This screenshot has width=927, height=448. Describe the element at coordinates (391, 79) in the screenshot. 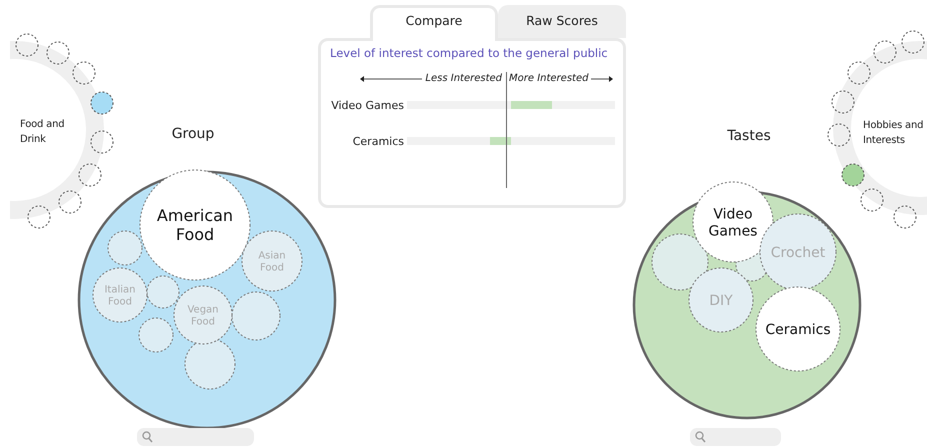

I see `left-arrow-icon` at that location.